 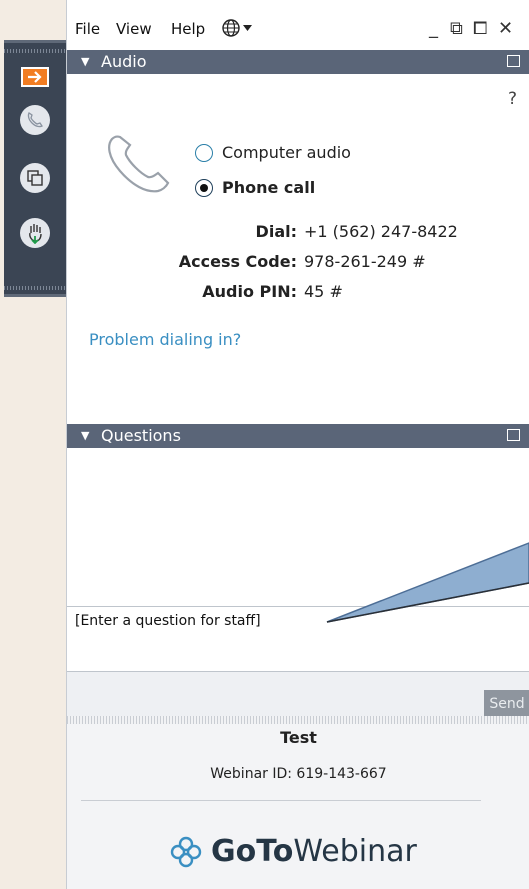 I want to click on problem-dialing-link: Problem dialing in?, so click(x=165, y=339).